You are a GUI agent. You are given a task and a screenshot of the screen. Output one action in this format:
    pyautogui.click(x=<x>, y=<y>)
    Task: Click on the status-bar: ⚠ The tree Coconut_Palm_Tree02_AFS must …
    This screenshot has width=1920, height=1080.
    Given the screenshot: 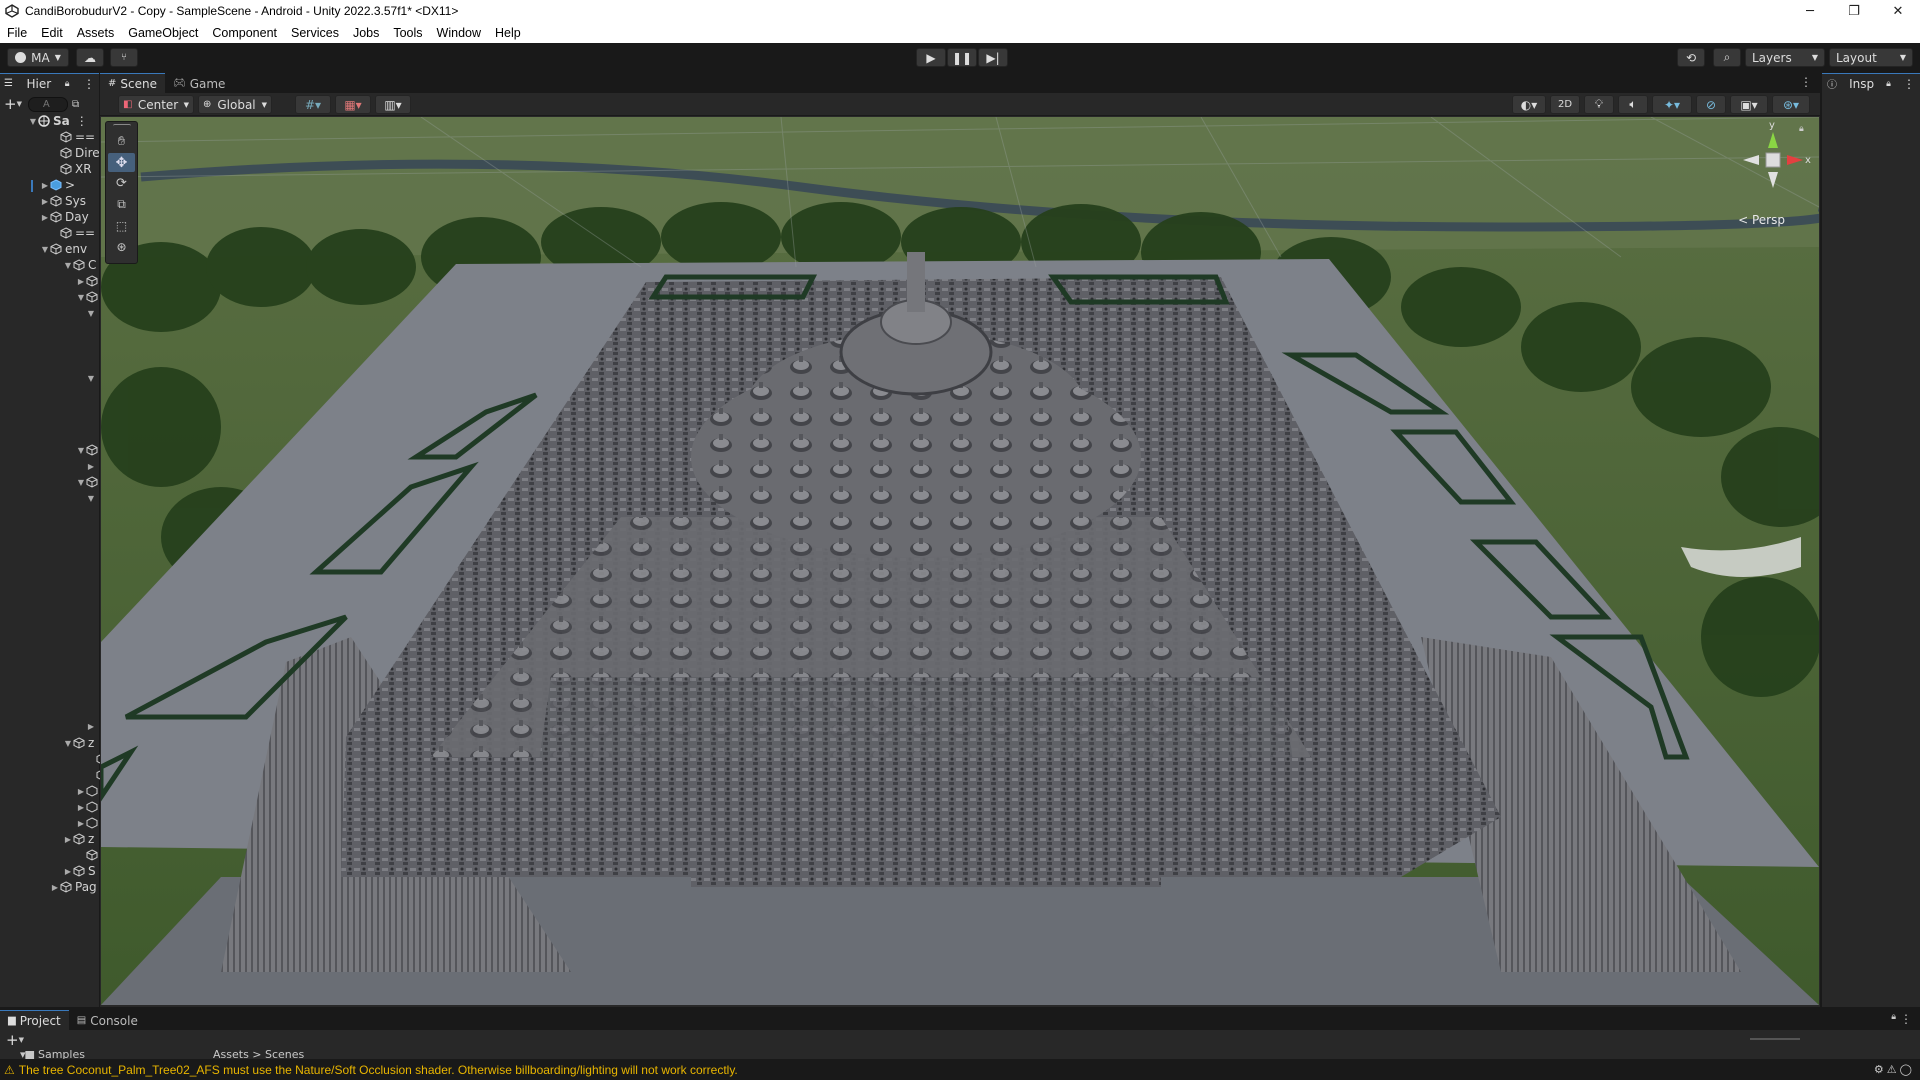 What is the action you would take?
    pyautogui.click(x=960, y=1069)
    